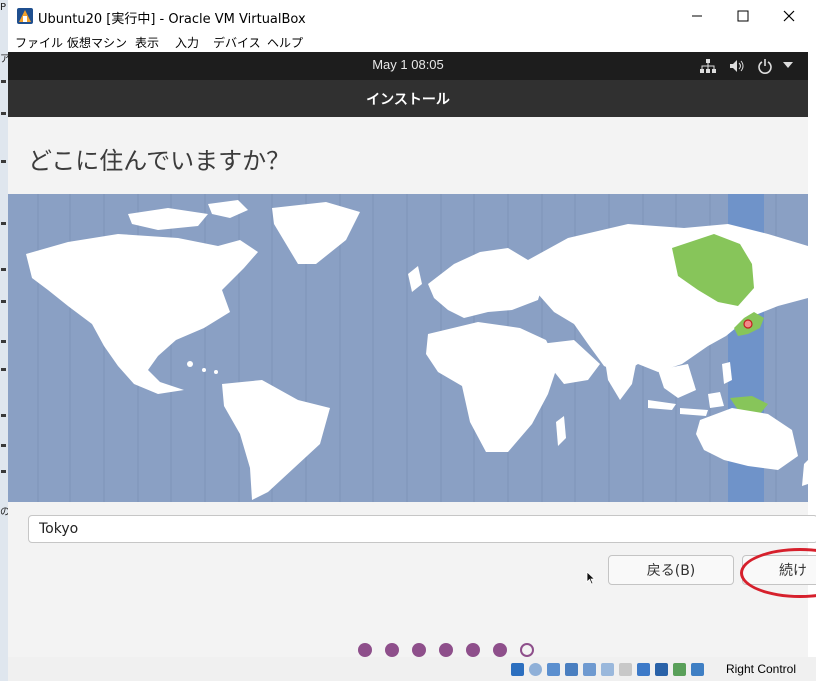 The height and width of the screenshot is (681, 816). I want to click on close-button, so click(789, 16).